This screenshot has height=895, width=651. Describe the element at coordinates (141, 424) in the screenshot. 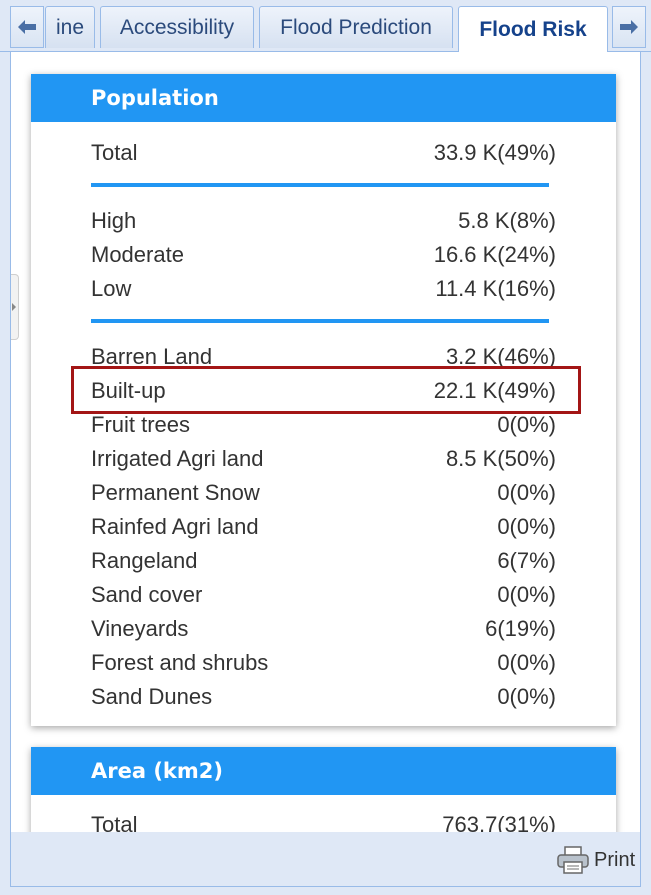

I see `row-label: Fruit trees` at that location.